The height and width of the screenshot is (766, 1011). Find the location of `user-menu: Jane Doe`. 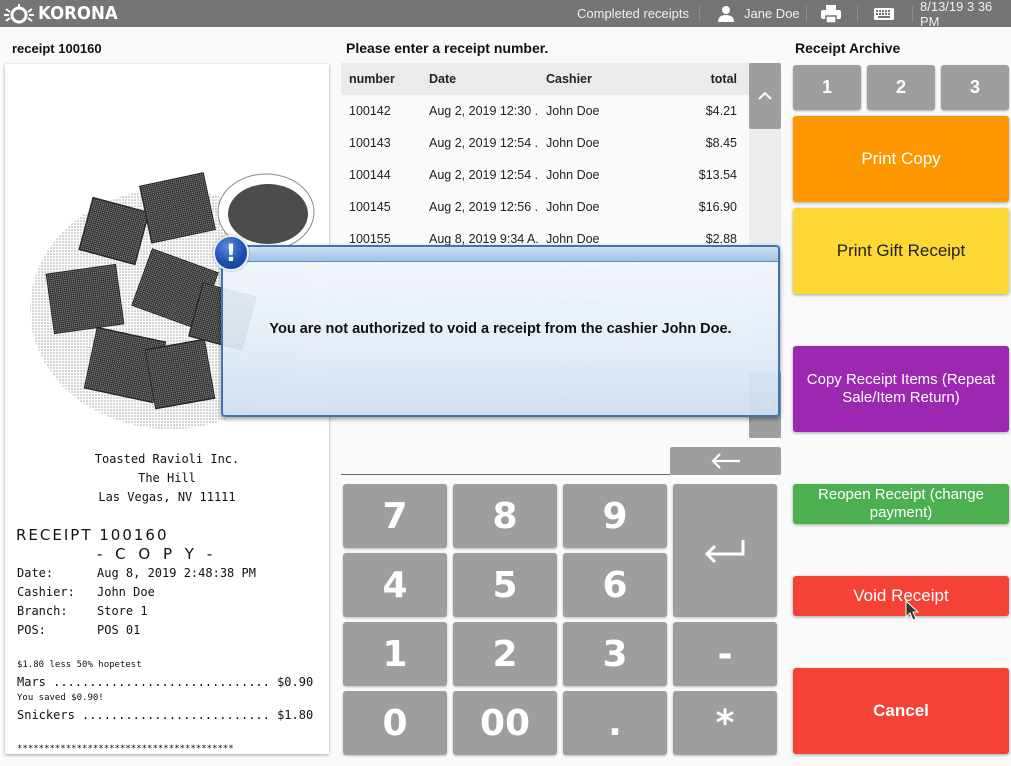

user-menu: Jane Doe is located at coordinates (758, 13).